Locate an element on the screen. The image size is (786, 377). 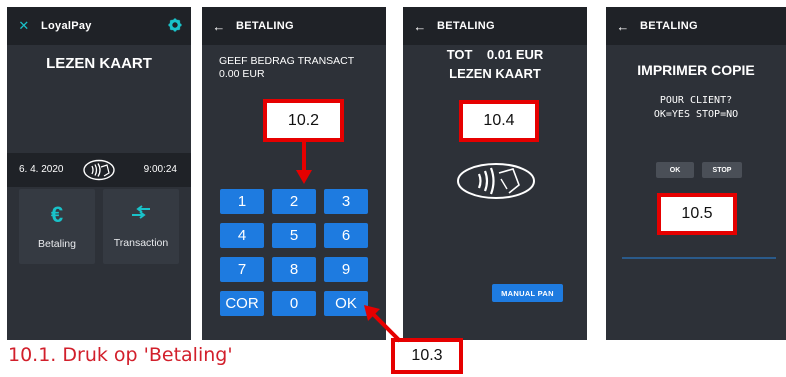
home-heading: LEZEN KAART is located at coordinates (99, 63).